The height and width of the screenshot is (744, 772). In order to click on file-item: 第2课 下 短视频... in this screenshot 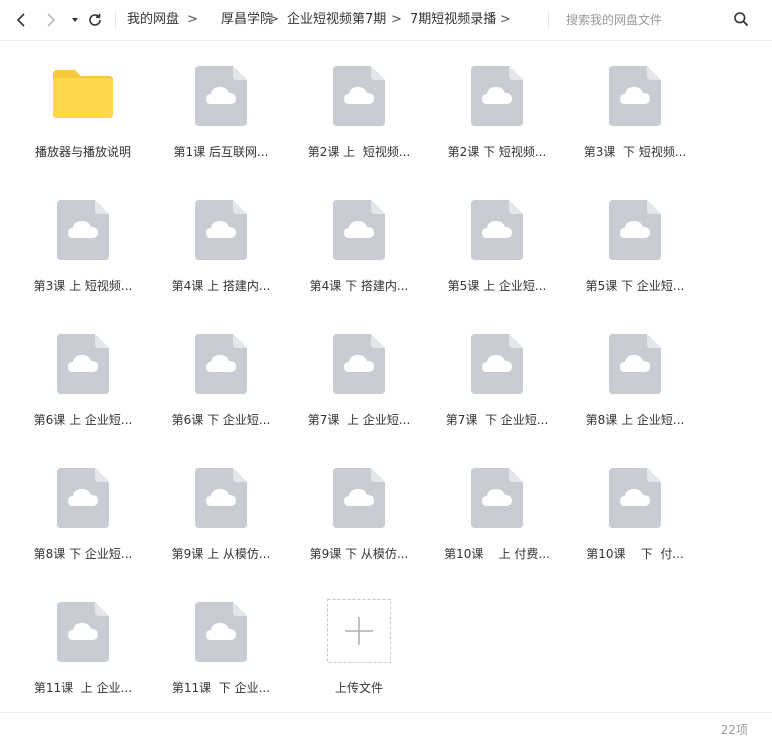, I will do `click(497, 120)`.